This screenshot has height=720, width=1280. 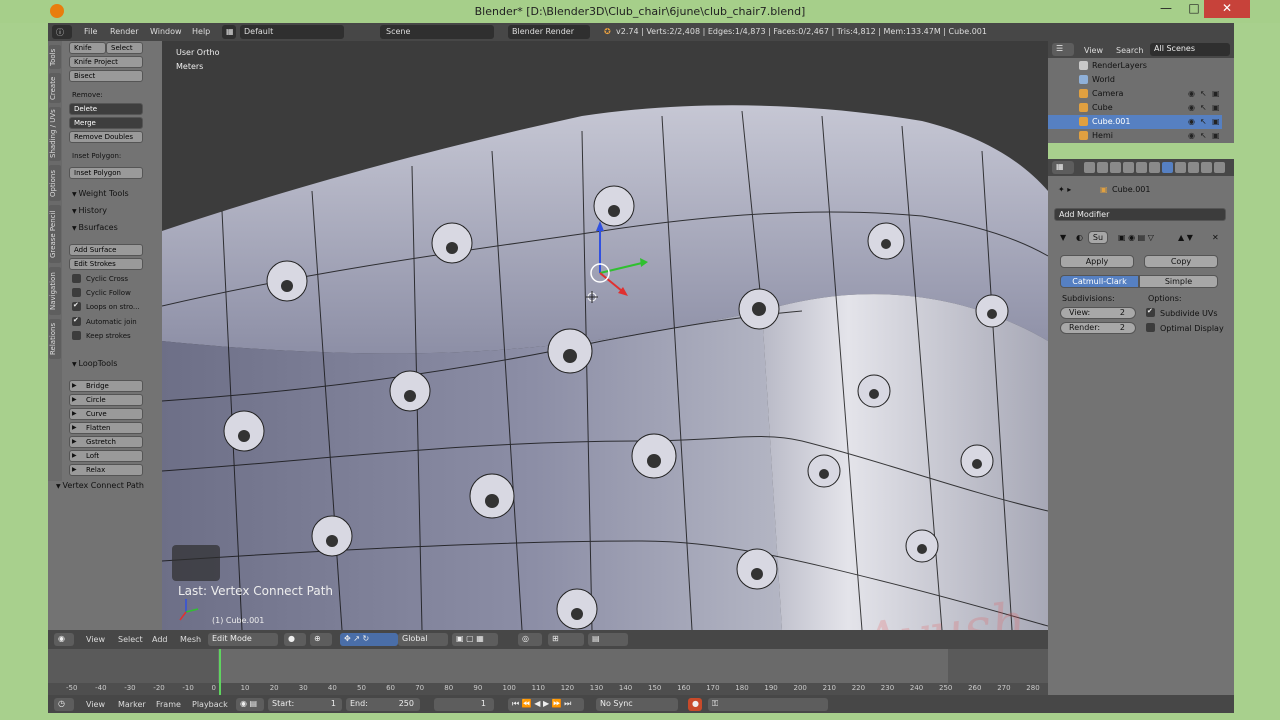 What do you see at coordinates (1166, 9) in the screenshot?
I see `minimize-button: —` at bounding box center [1166, 9].